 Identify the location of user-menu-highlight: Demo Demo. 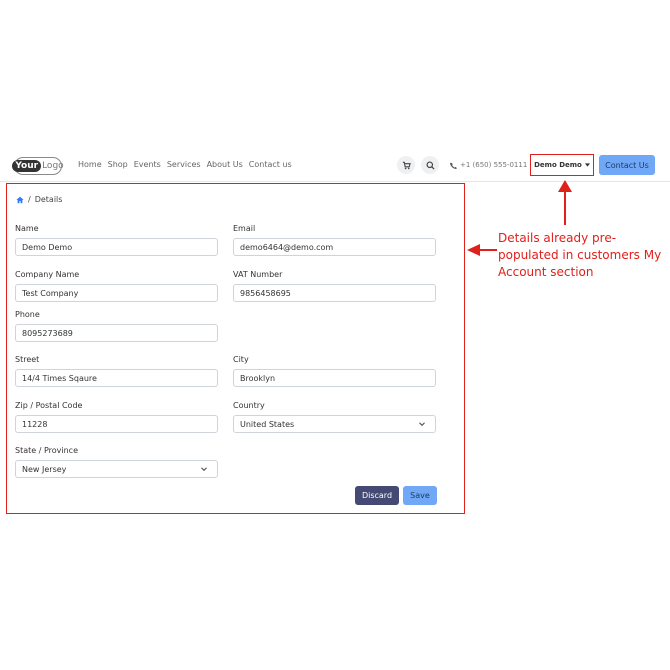
(562, 165).